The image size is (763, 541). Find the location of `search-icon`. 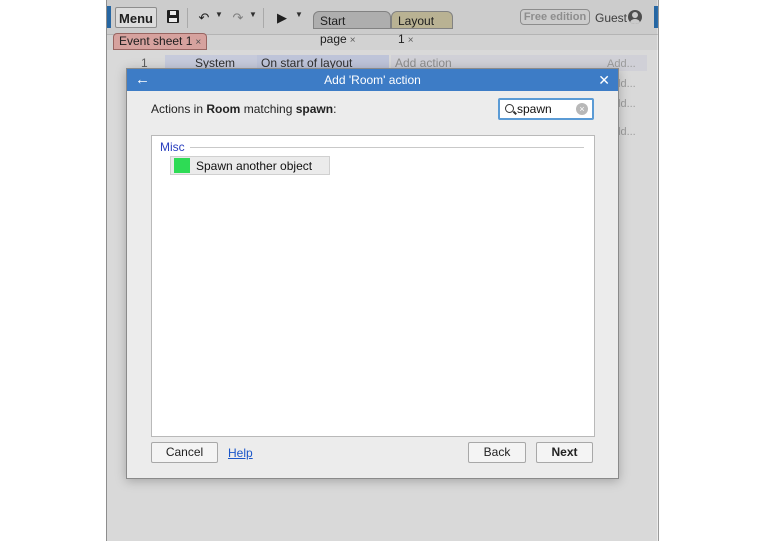

search-icon is located at coordinates (509, 108).